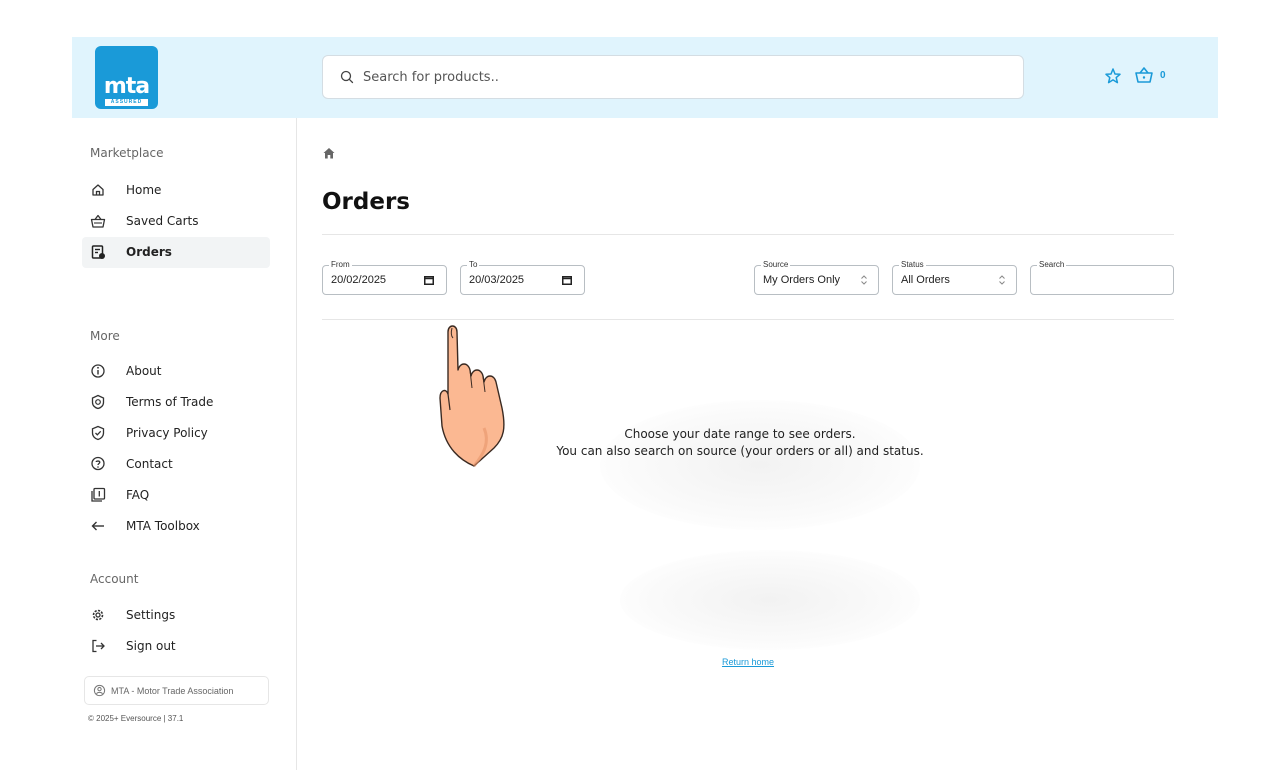  I want to click on sidebar-item-label: Terms of Trade, so click(170, 402).